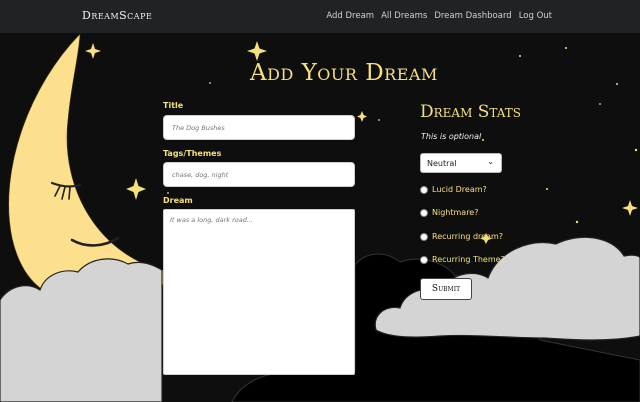  What do you see at coordinates (490, 161) in the screenshot?
I see `chevron-down-icon: ⌄` at bounding box center [490, 161].